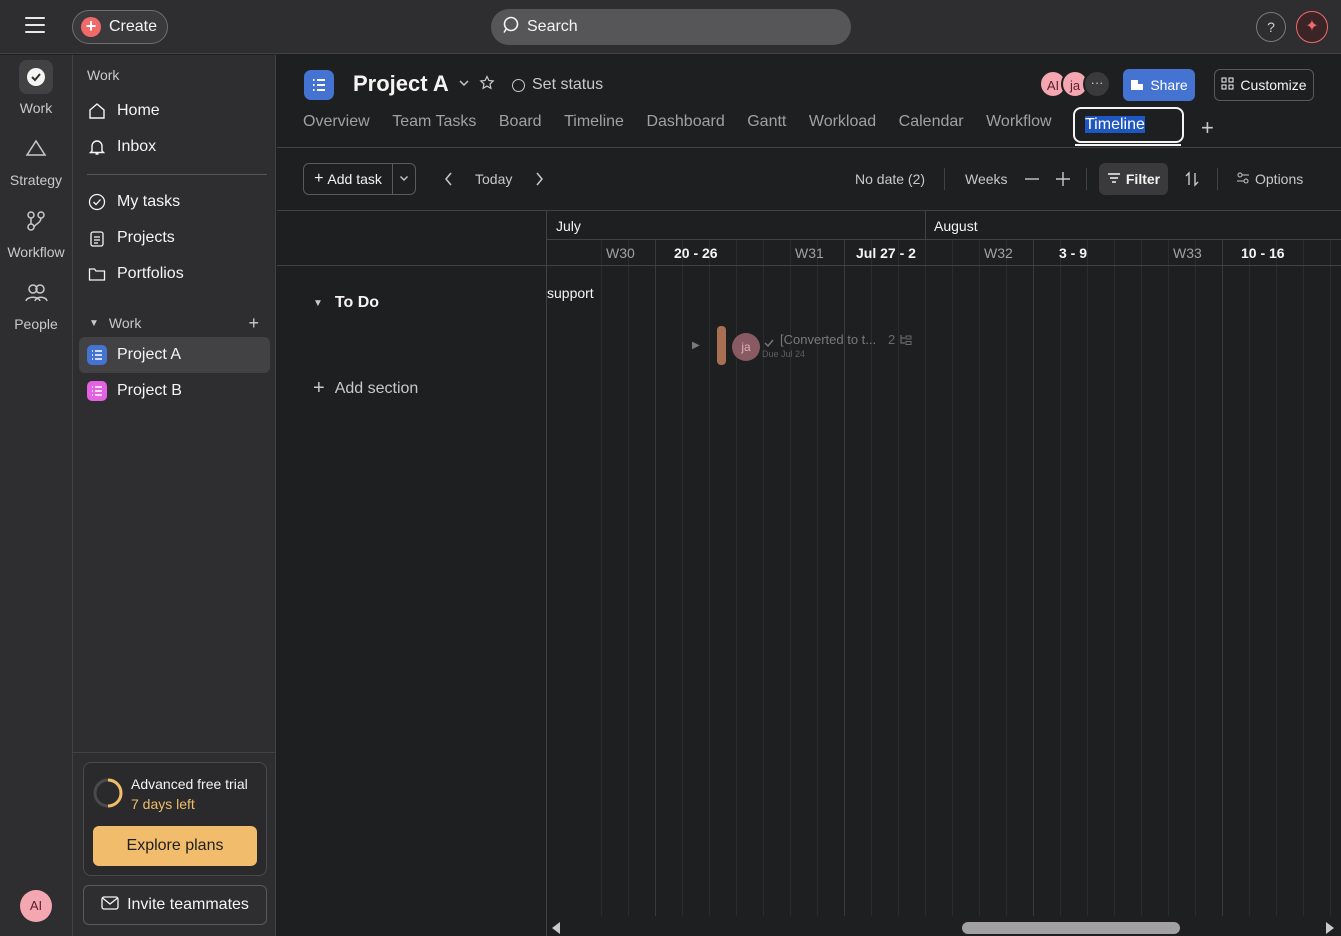 The height and width of the screenshot is (936, 1341). Describe the element at coordinates (1097, 84) in the screenshot. I see `more-members-icon: ···` at that location.